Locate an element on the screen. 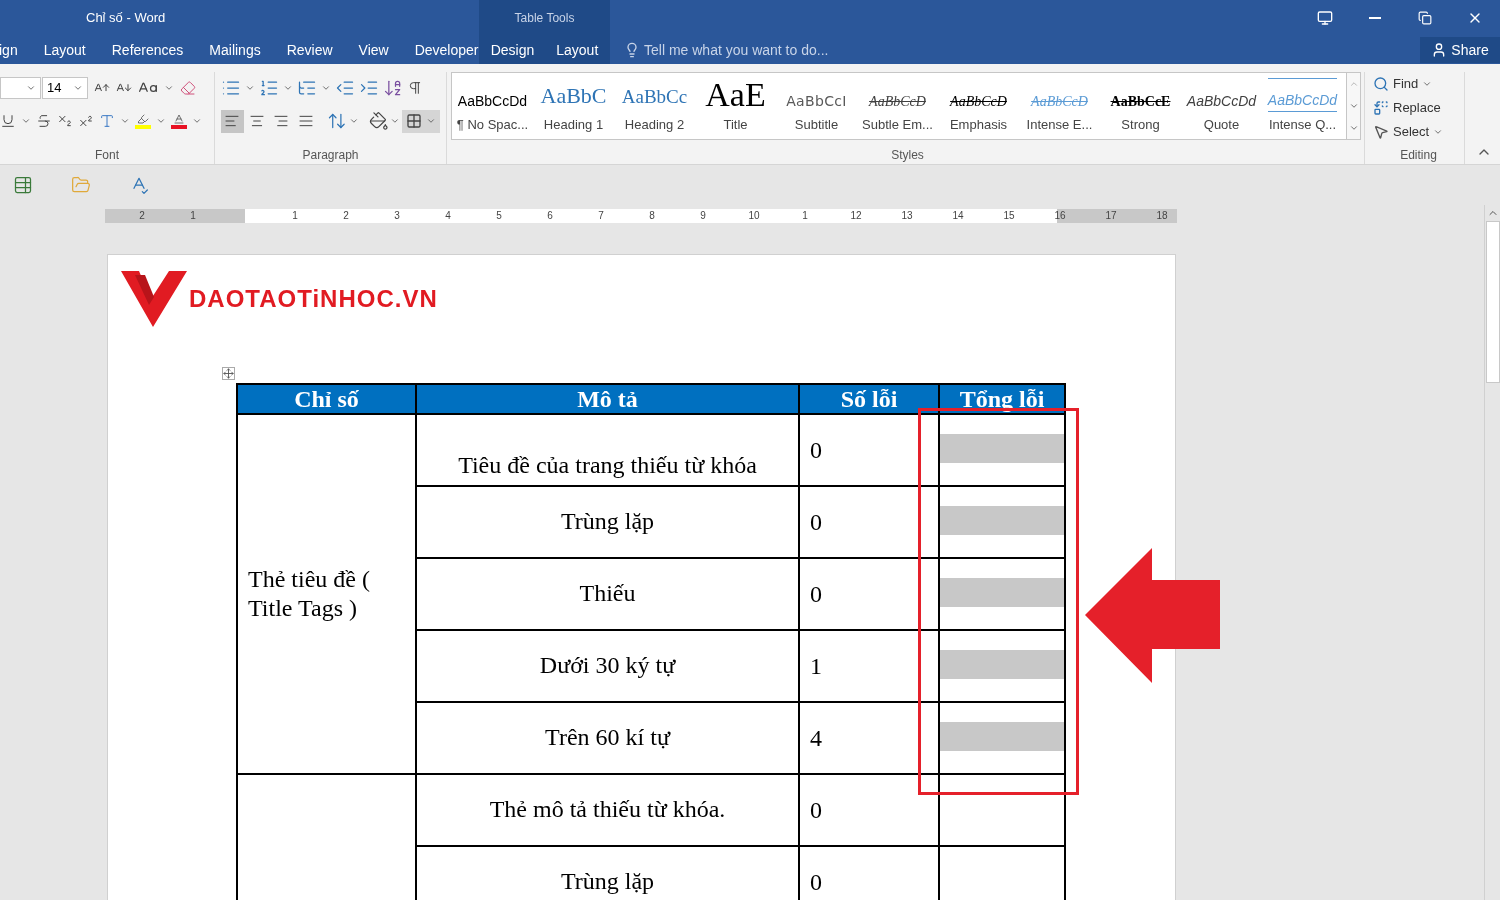 This screenshot has height=900, width=1500. ruler-number: 8 is located at coordinates (652, 216).